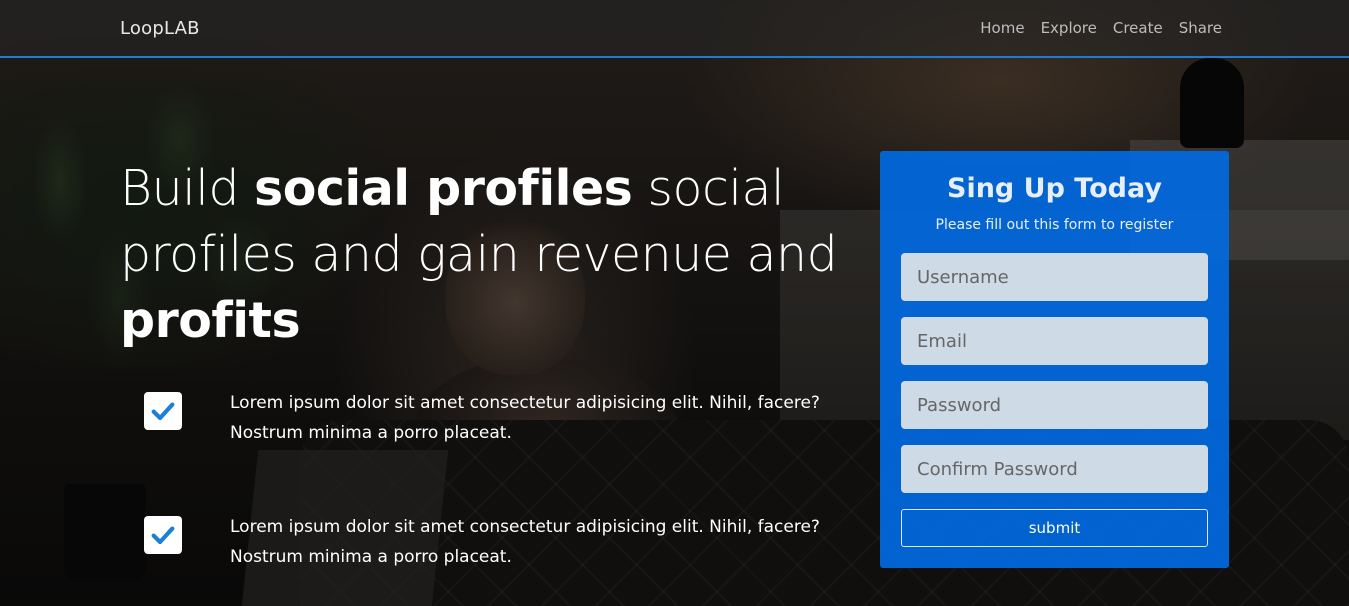 Image resolution: width=1349 pixels, height=606 pixels. Describe the element at coordinates (1200, 28) in the screenshot. I see `nav-link-share: Share` at that location.